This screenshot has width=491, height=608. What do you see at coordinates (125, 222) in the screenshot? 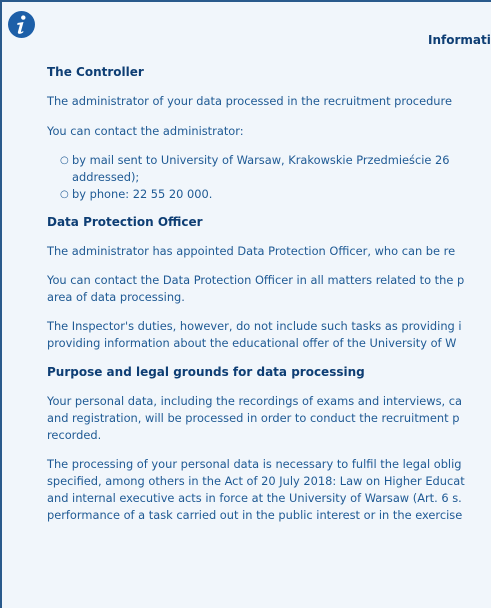
I see `section-heading-dpo: Data Protection Officer` at bounding box center [125, 222].